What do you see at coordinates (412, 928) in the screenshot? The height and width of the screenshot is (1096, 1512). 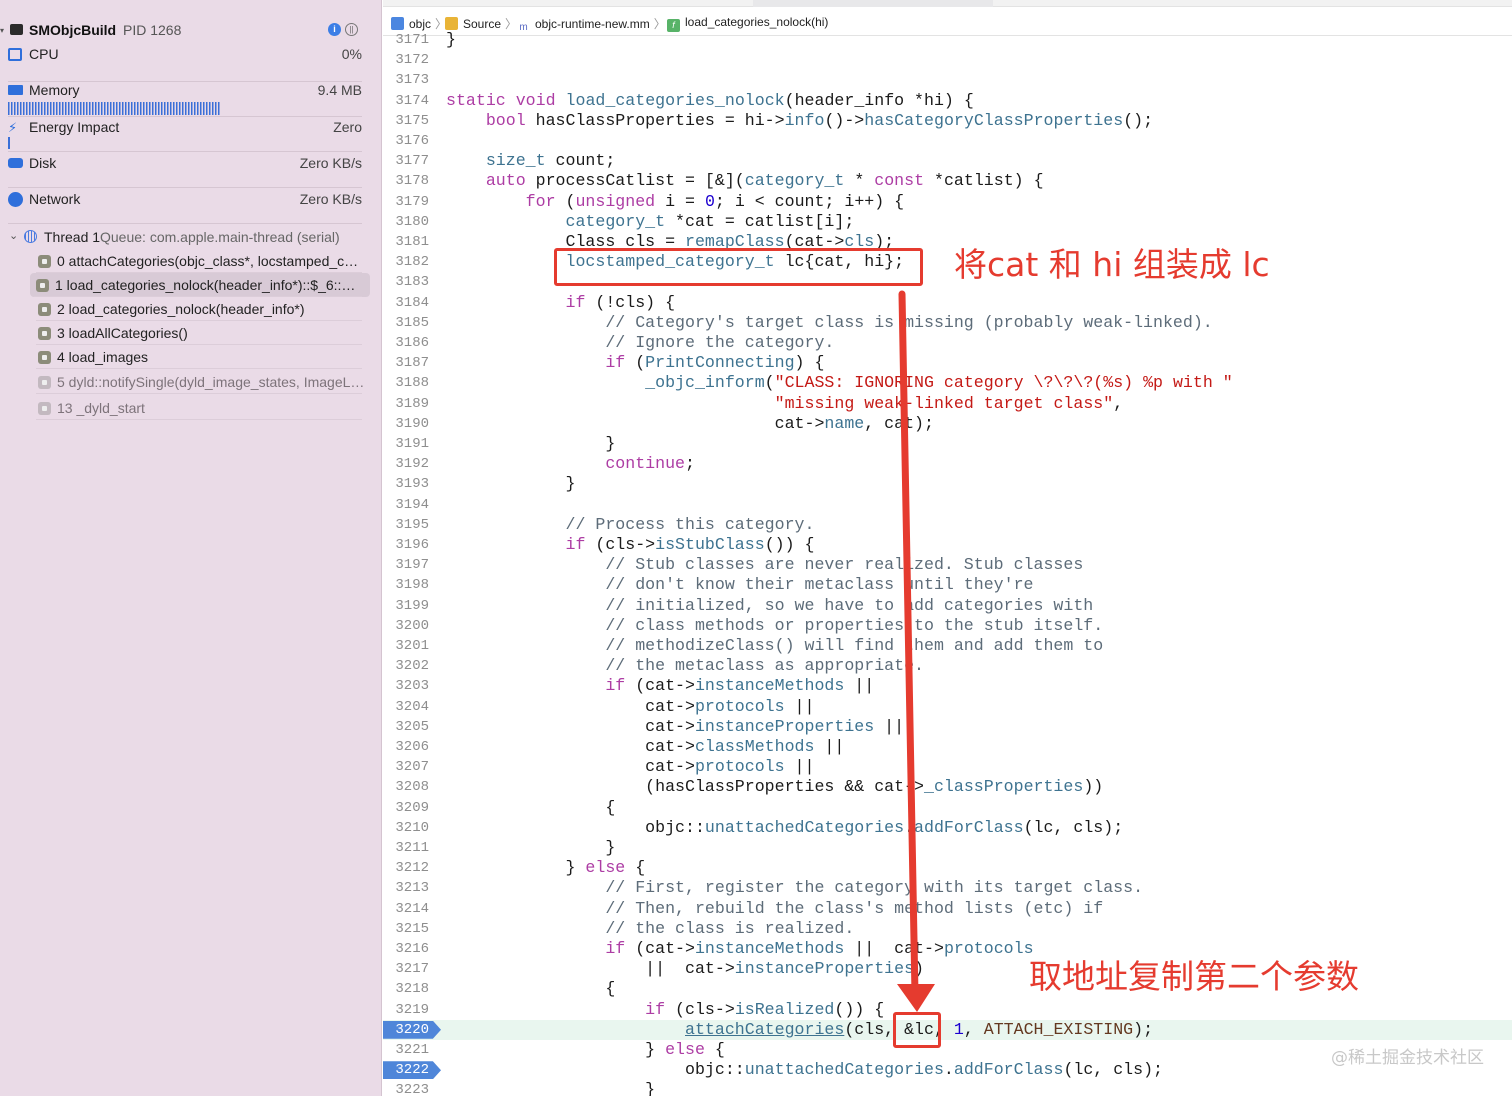 I see `line-number: 3215` at bounding box center [412, 928].